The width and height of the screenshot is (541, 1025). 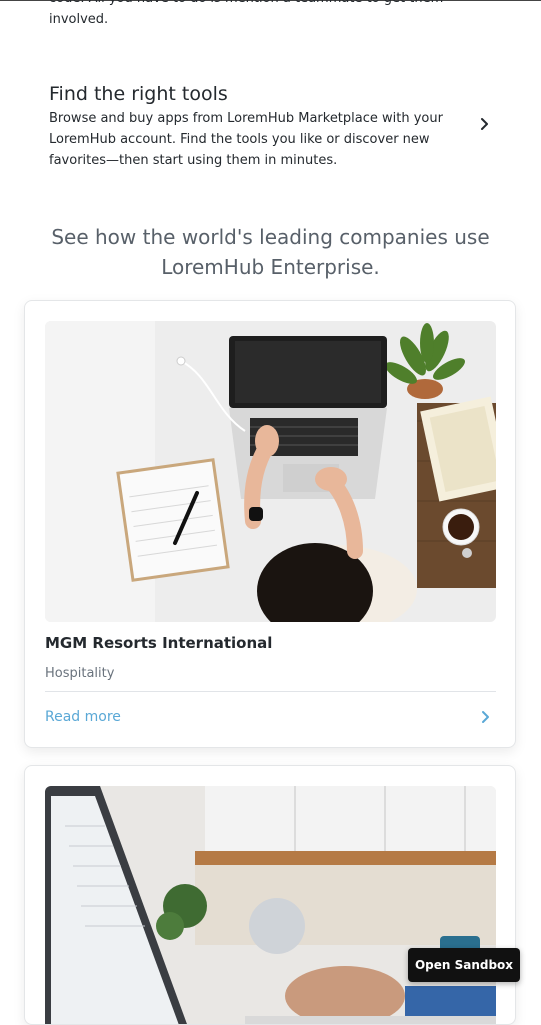 I want to click on open-sandbox-button: Open Sandbox, so click(x=464, y=965).